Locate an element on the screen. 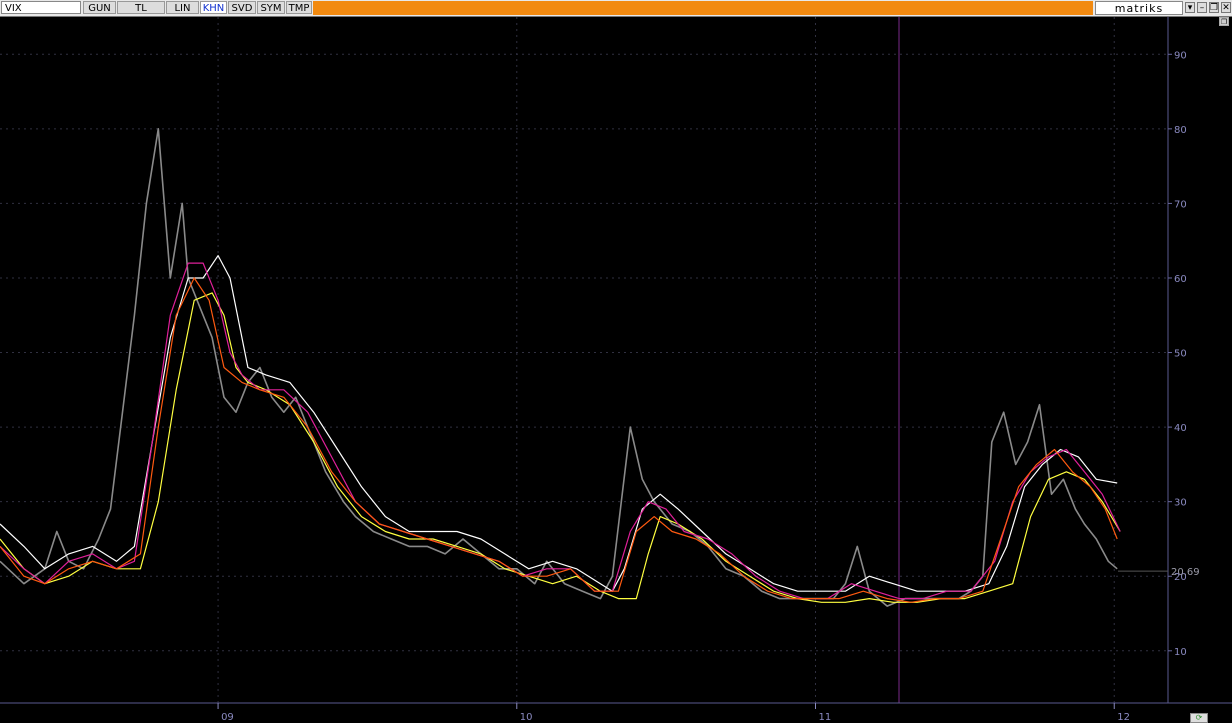 Image resolution: width=1232 pixels, height=723 pixels. x-tick-label: 11 is located at coordinates (825, 717).